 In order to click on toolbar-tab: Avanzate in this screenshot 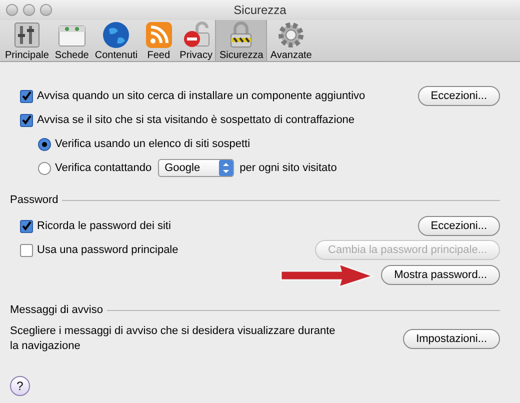, I will do `click(291, 40)`.